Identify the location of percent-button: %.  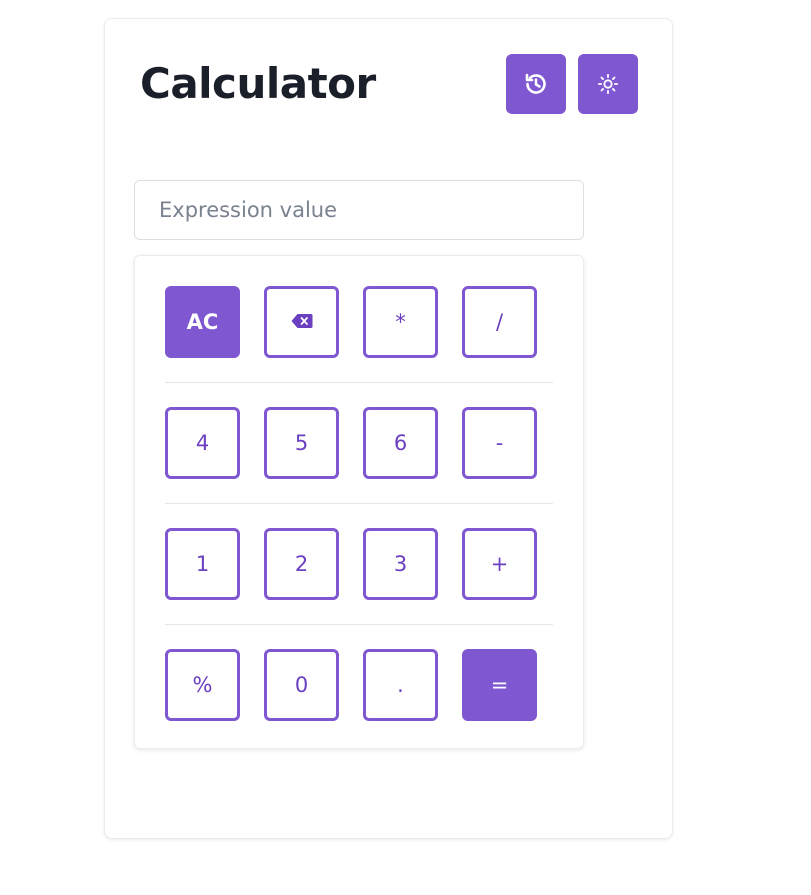
(202, 685).